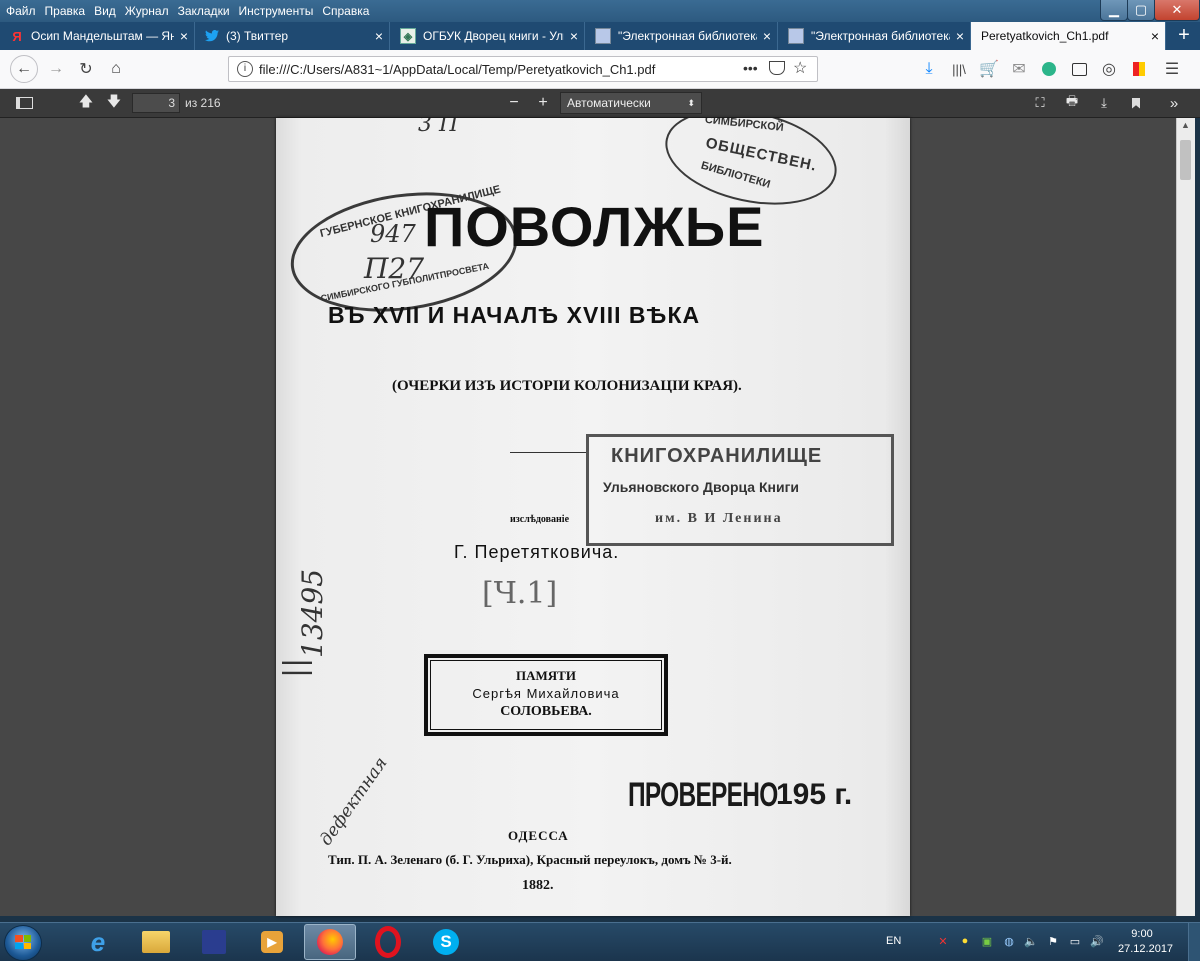 The height and width of the screenshot is (961, 1200). I want to click on taskbar-media-player: ▶, so click(272, 942).